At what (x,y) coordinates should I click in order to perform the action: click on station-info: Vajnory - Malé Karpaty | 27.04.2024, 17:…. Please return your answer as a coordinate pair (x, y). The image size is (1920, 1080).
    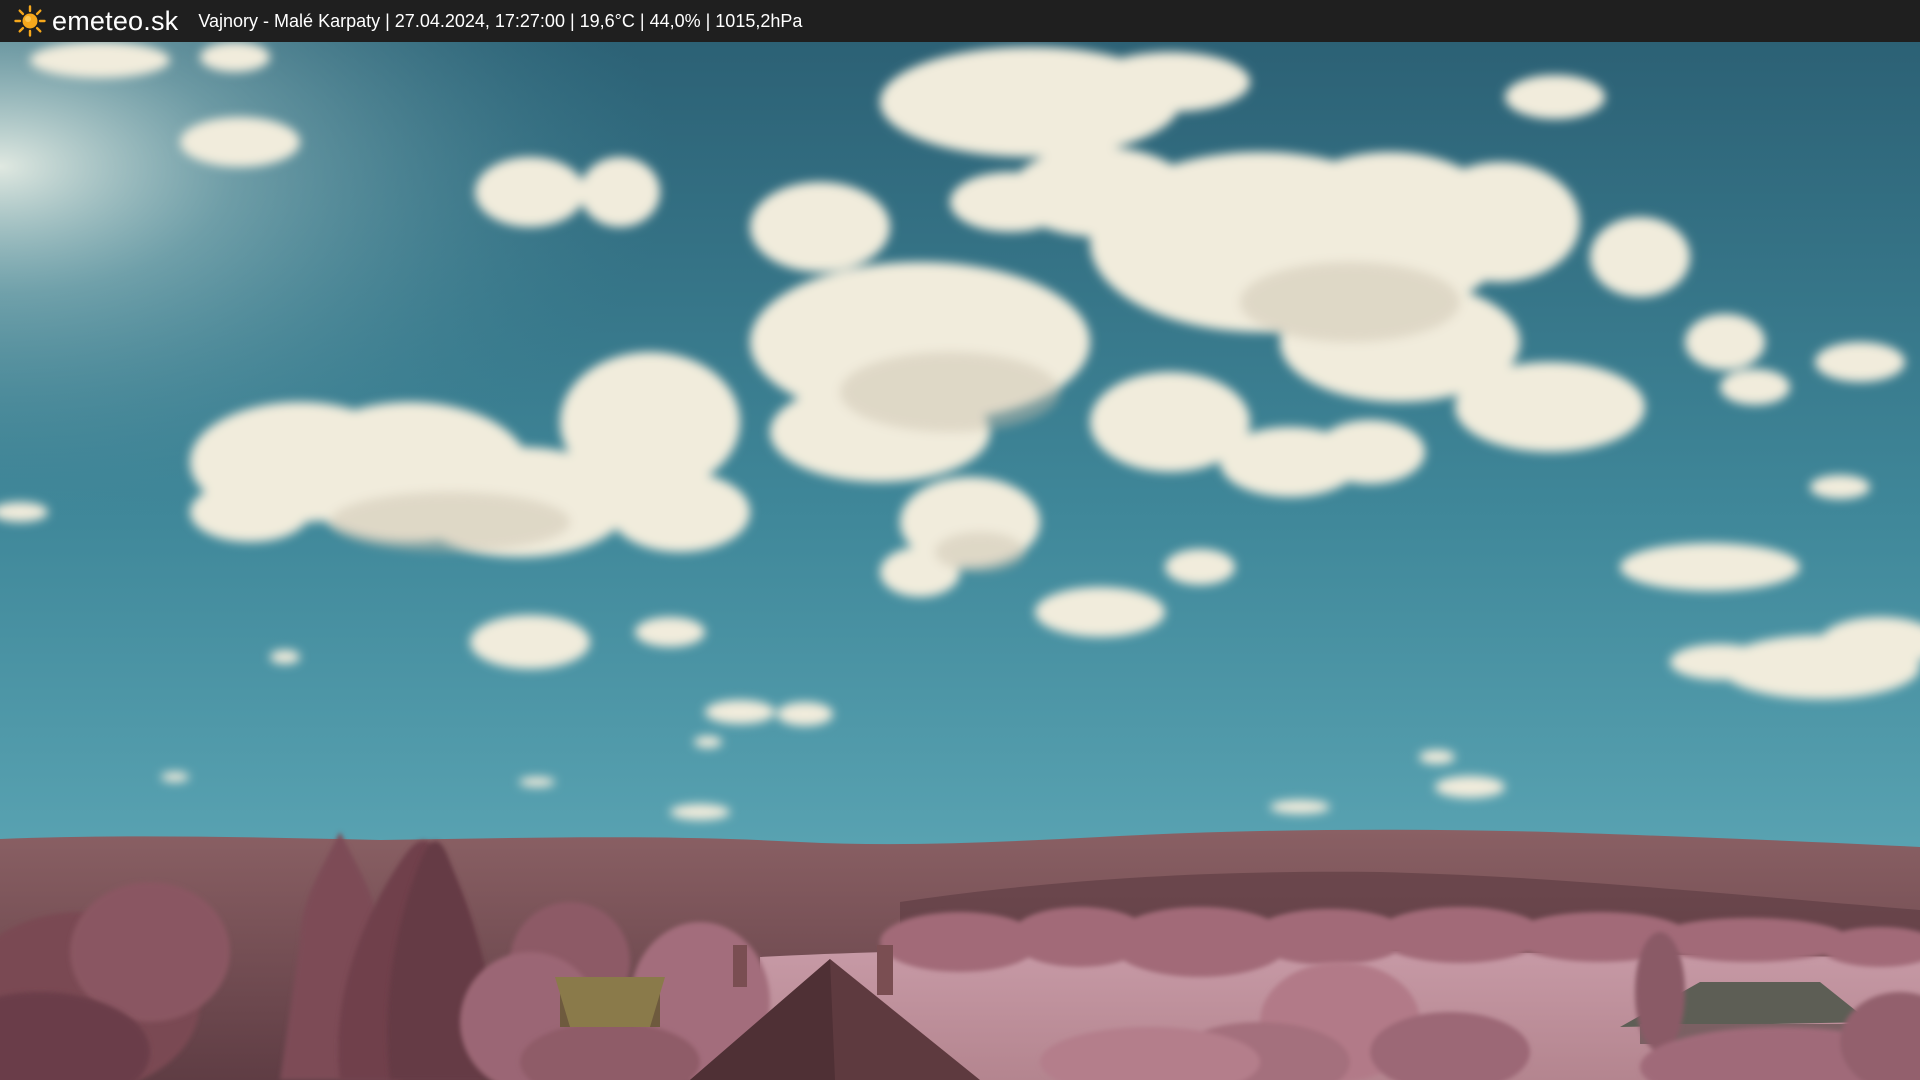
    Looking at the image, I should click on (500, 21).